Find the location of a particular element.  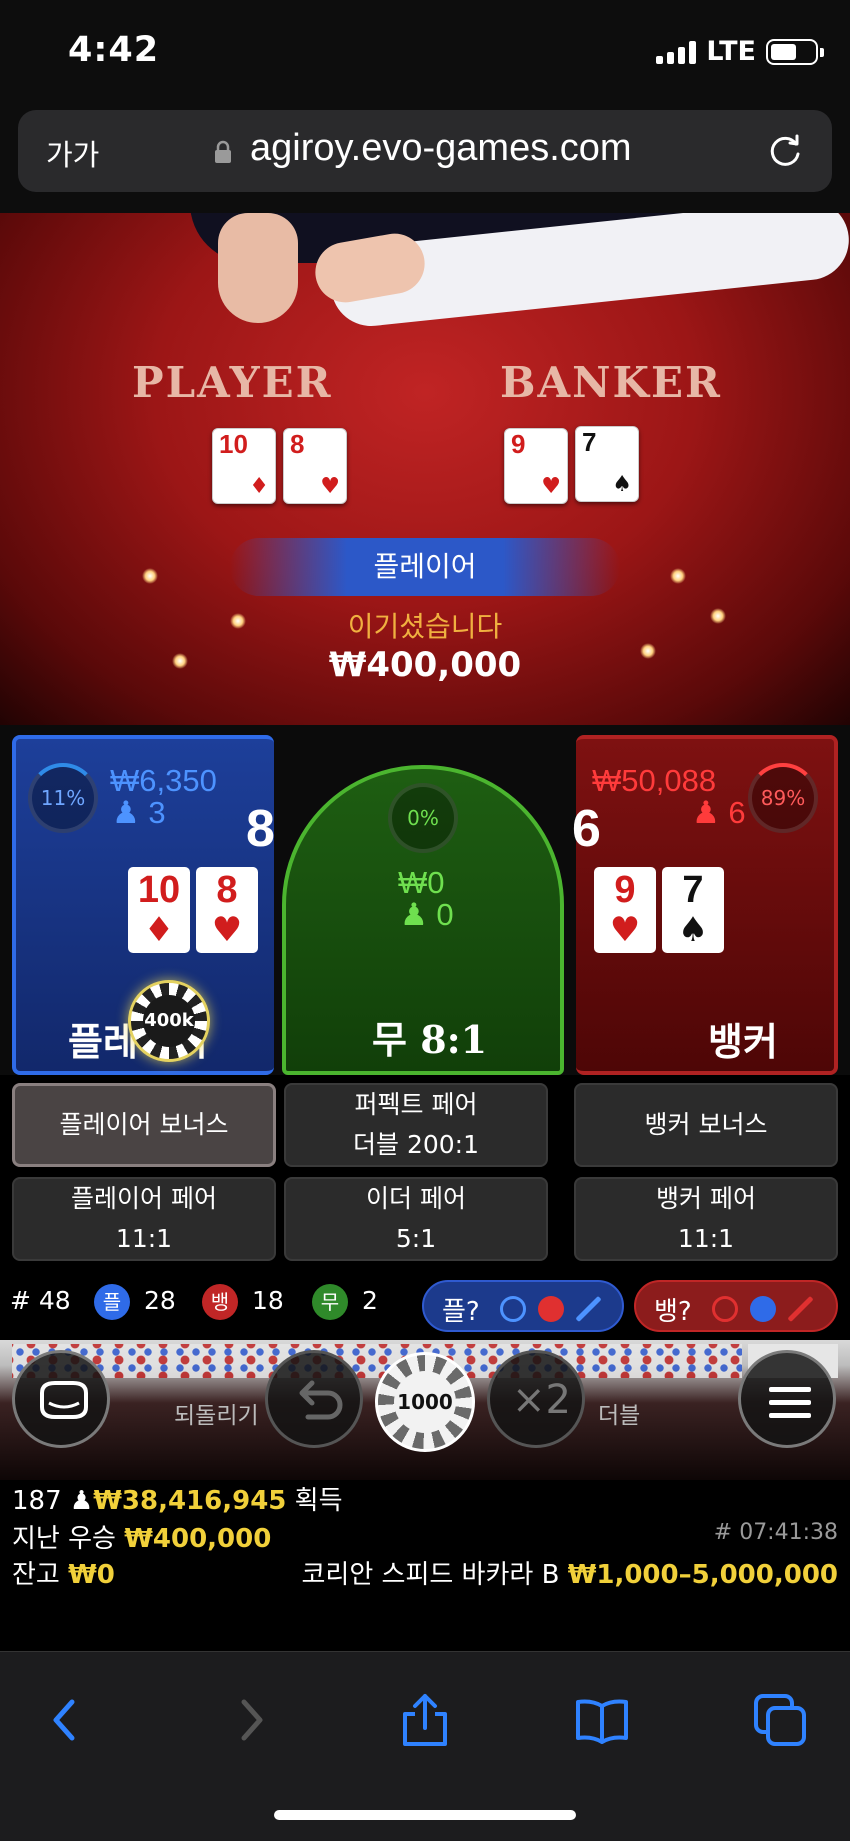

back-icon is located at coordinates (66, 1720).